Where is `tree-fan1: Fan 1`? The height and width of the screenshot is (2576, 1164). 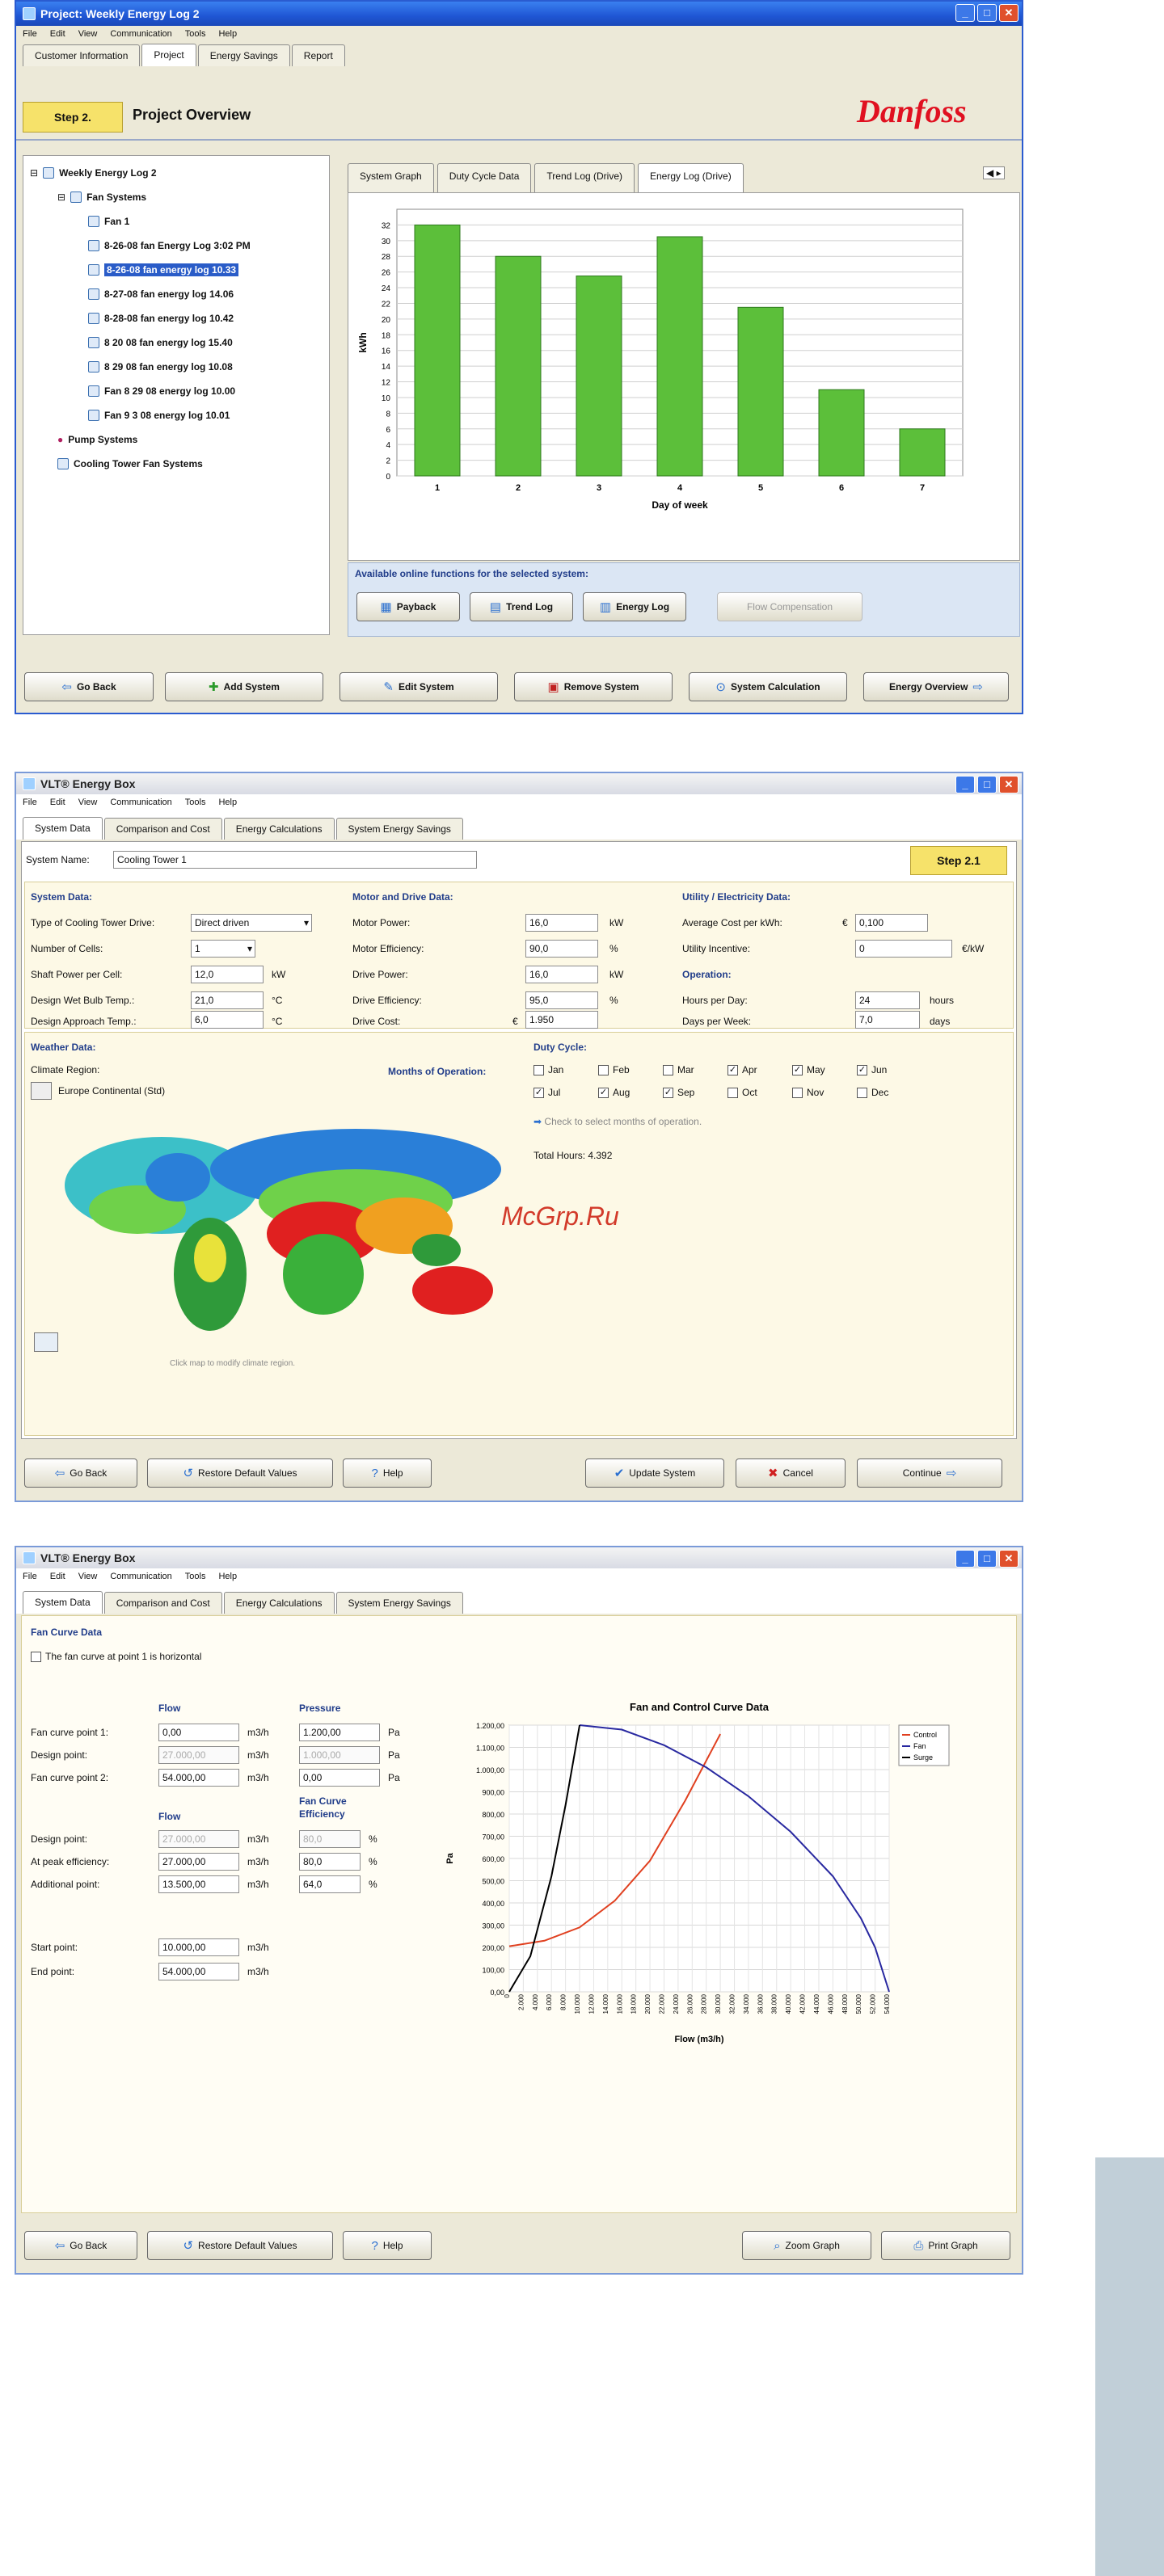 tree-fan1: Fan 1 is located at coordinates (140, 221).